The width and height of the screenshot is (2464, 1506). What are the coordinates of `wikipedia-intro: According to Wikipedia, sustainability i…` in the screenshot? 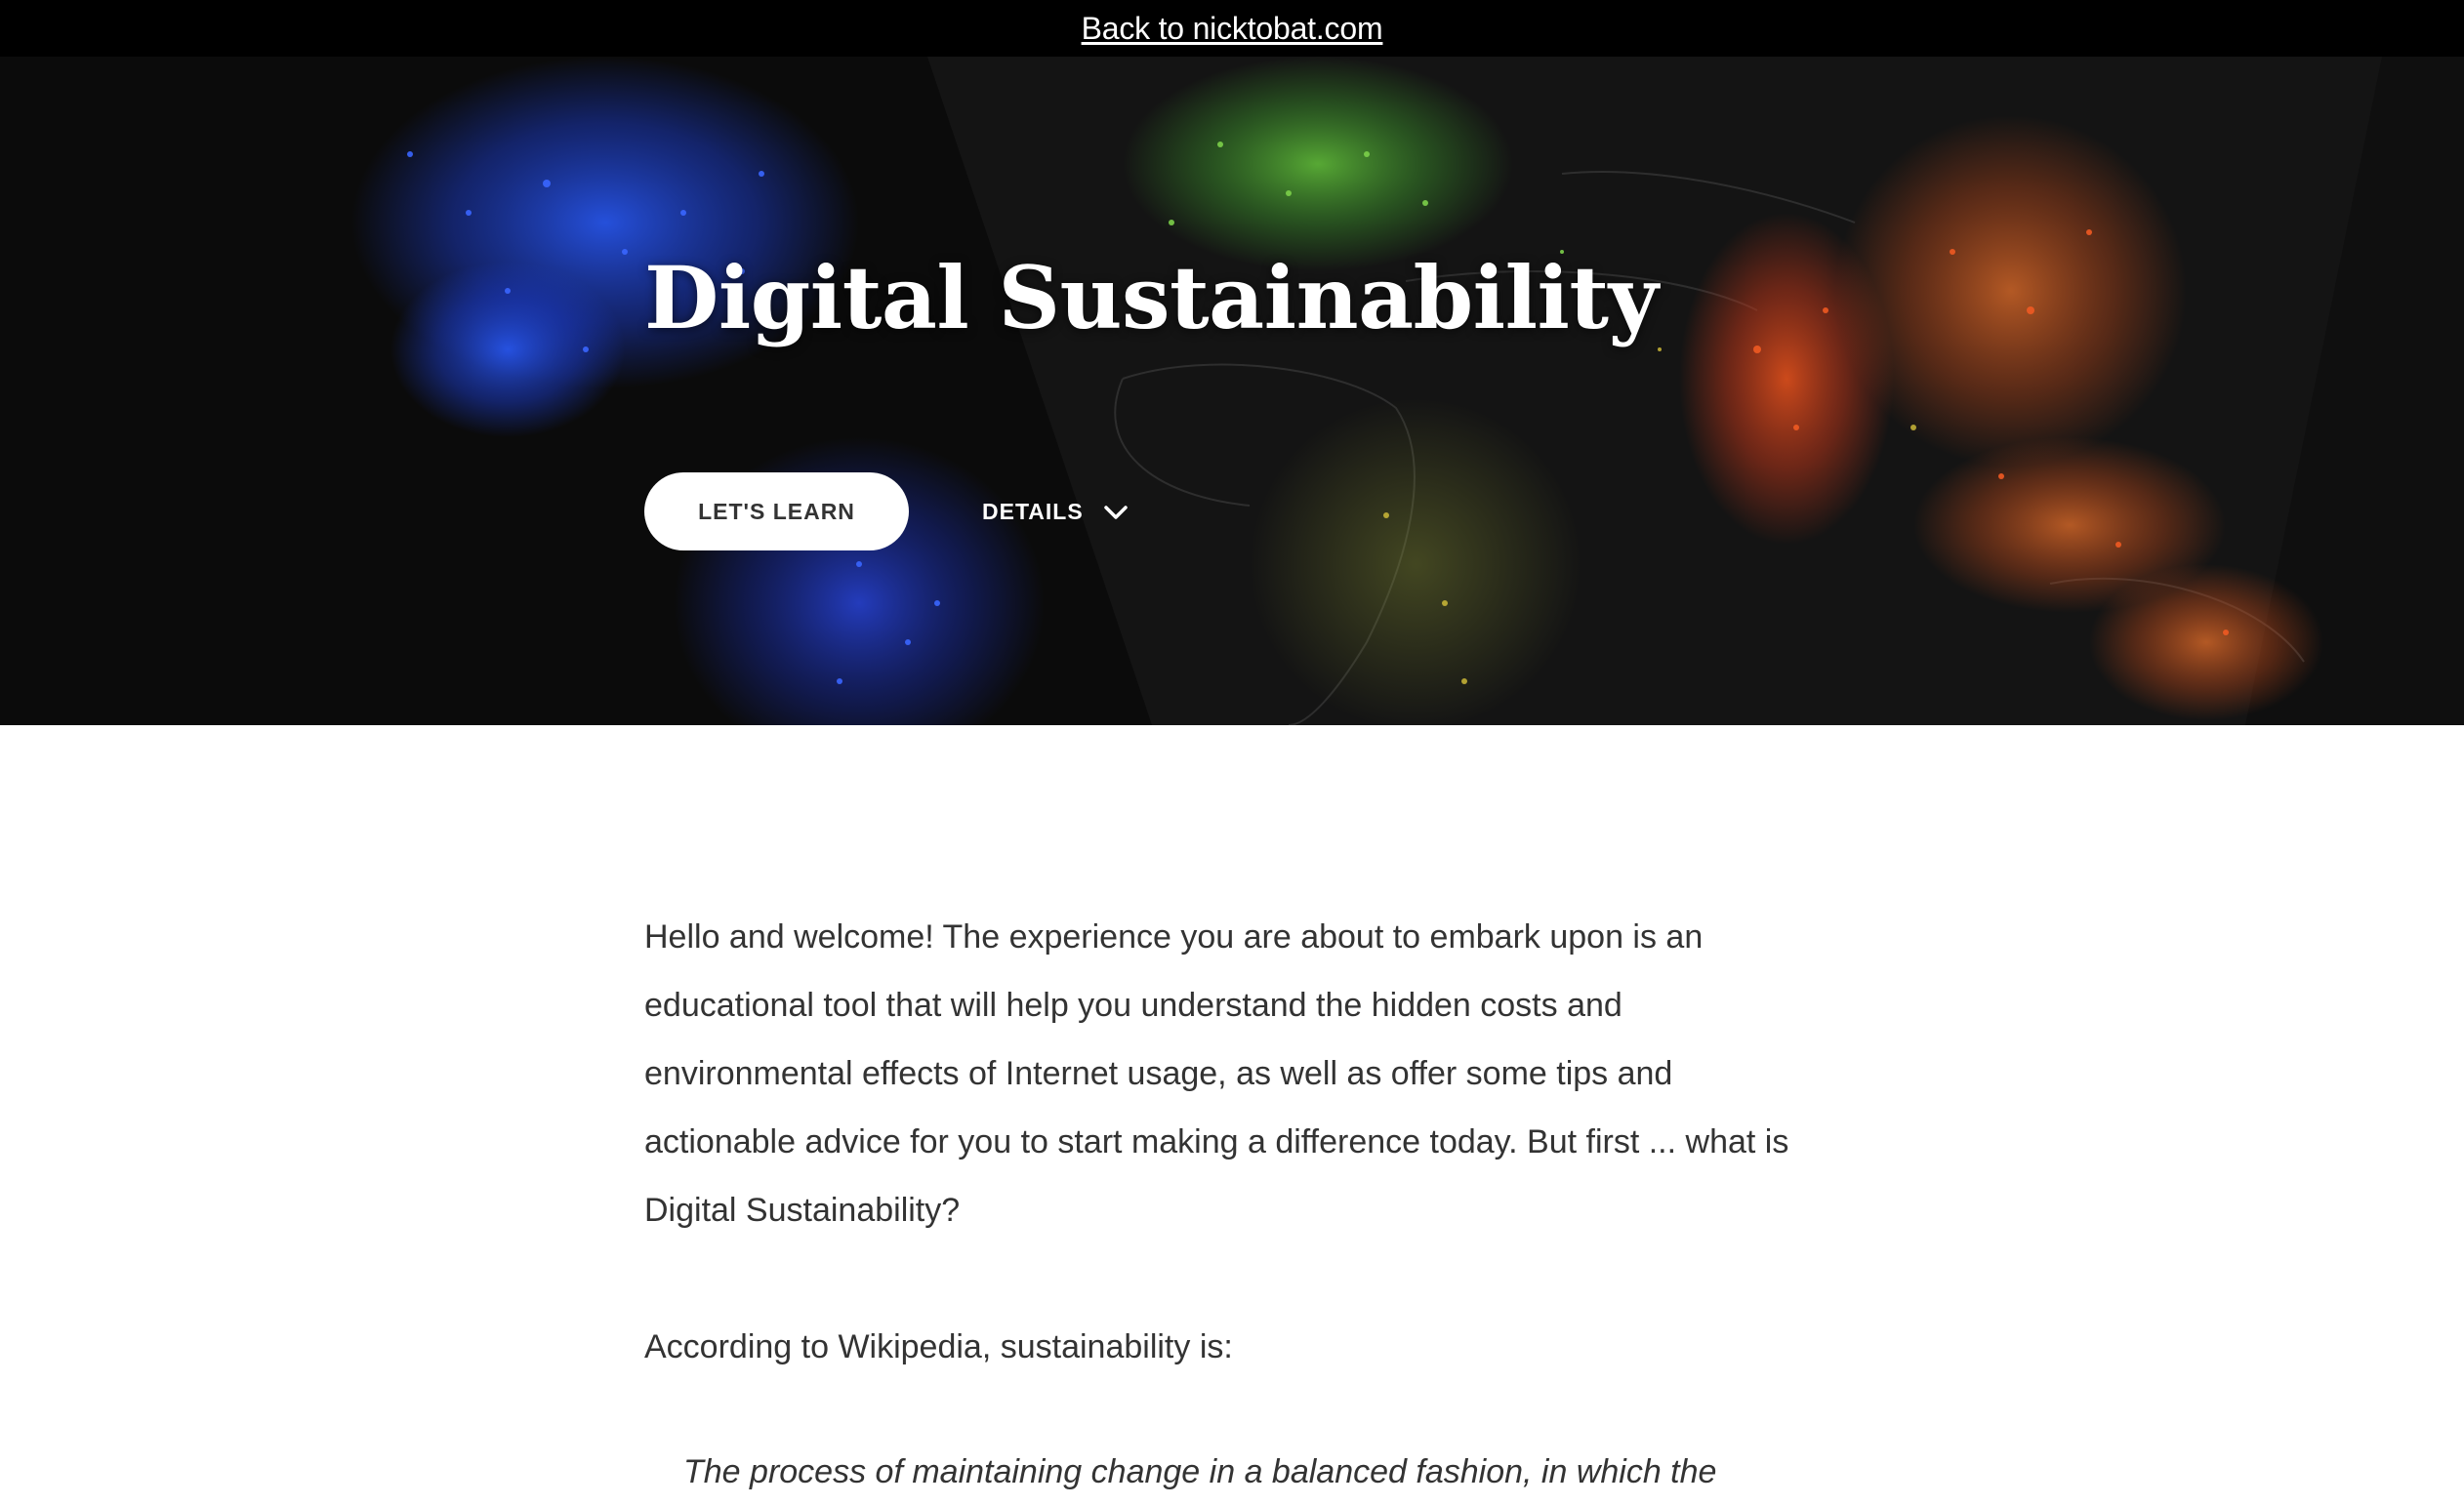 It's located at (938, 1346).